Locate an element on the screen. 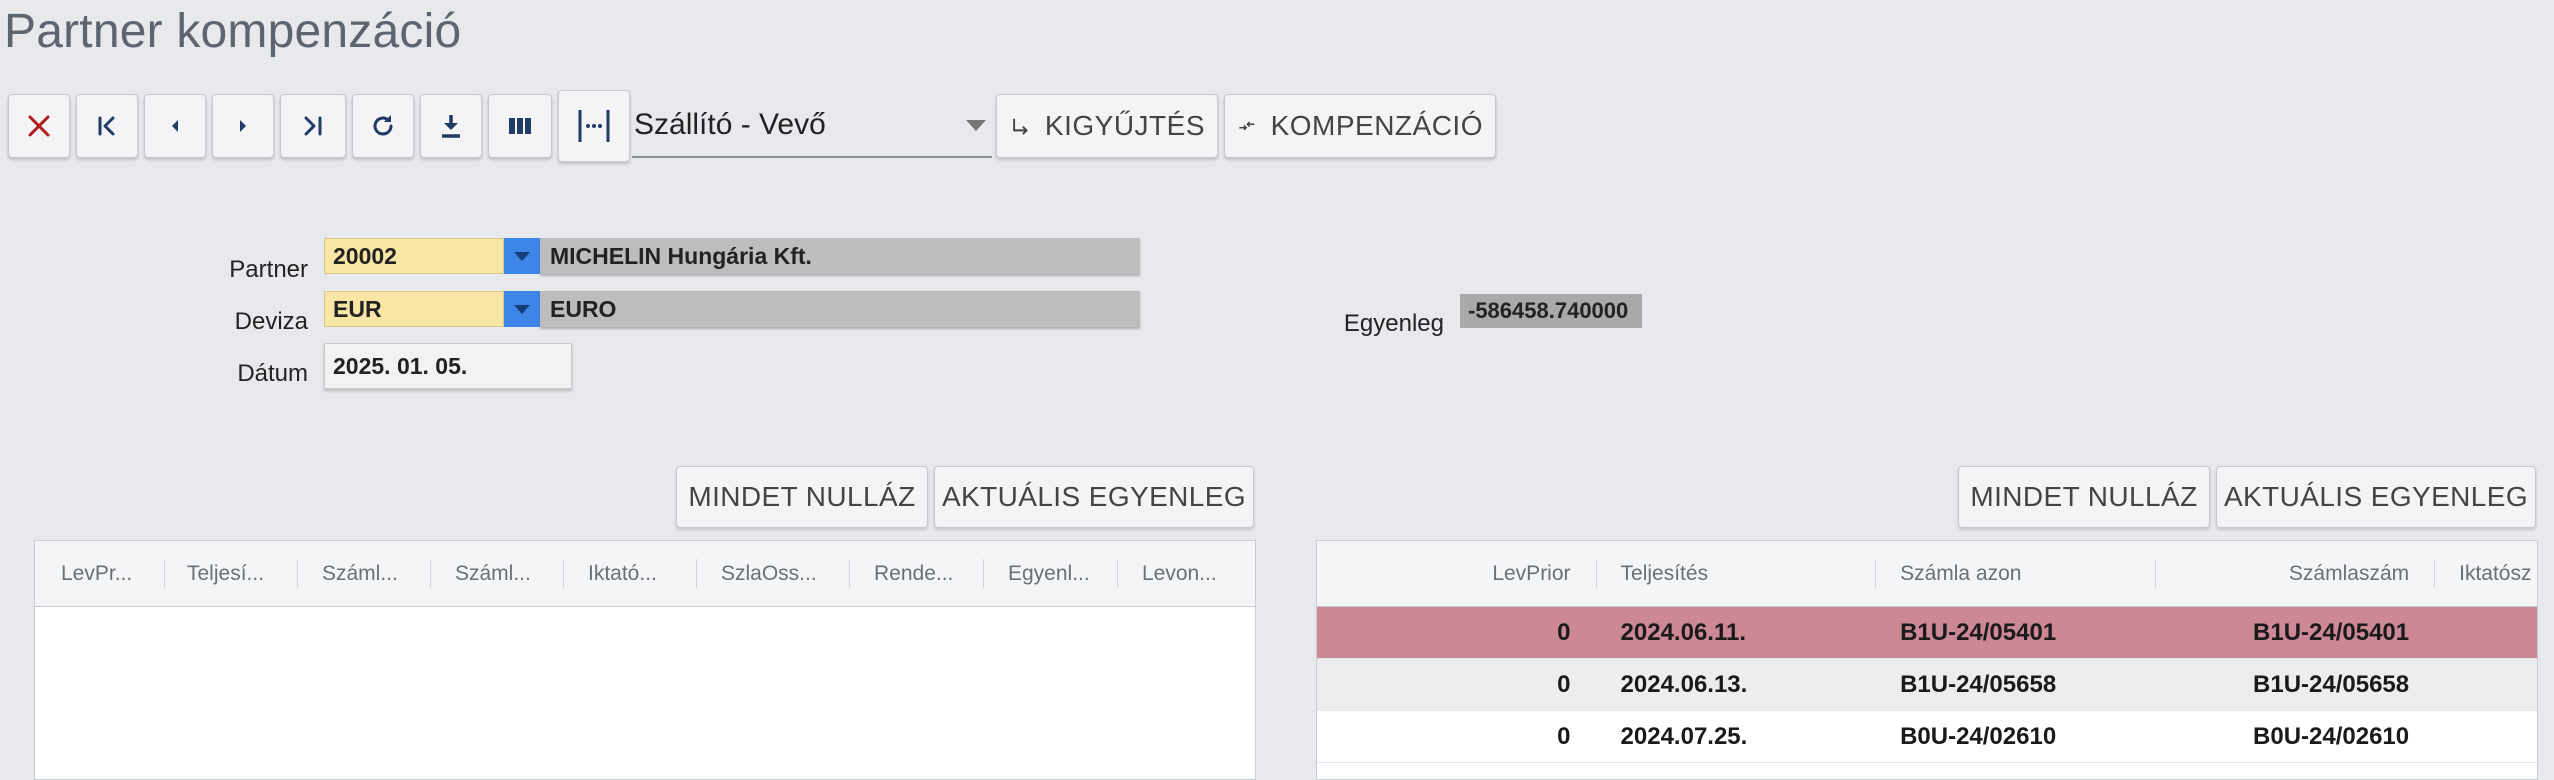  close-button is located at coordinates (39, 126).